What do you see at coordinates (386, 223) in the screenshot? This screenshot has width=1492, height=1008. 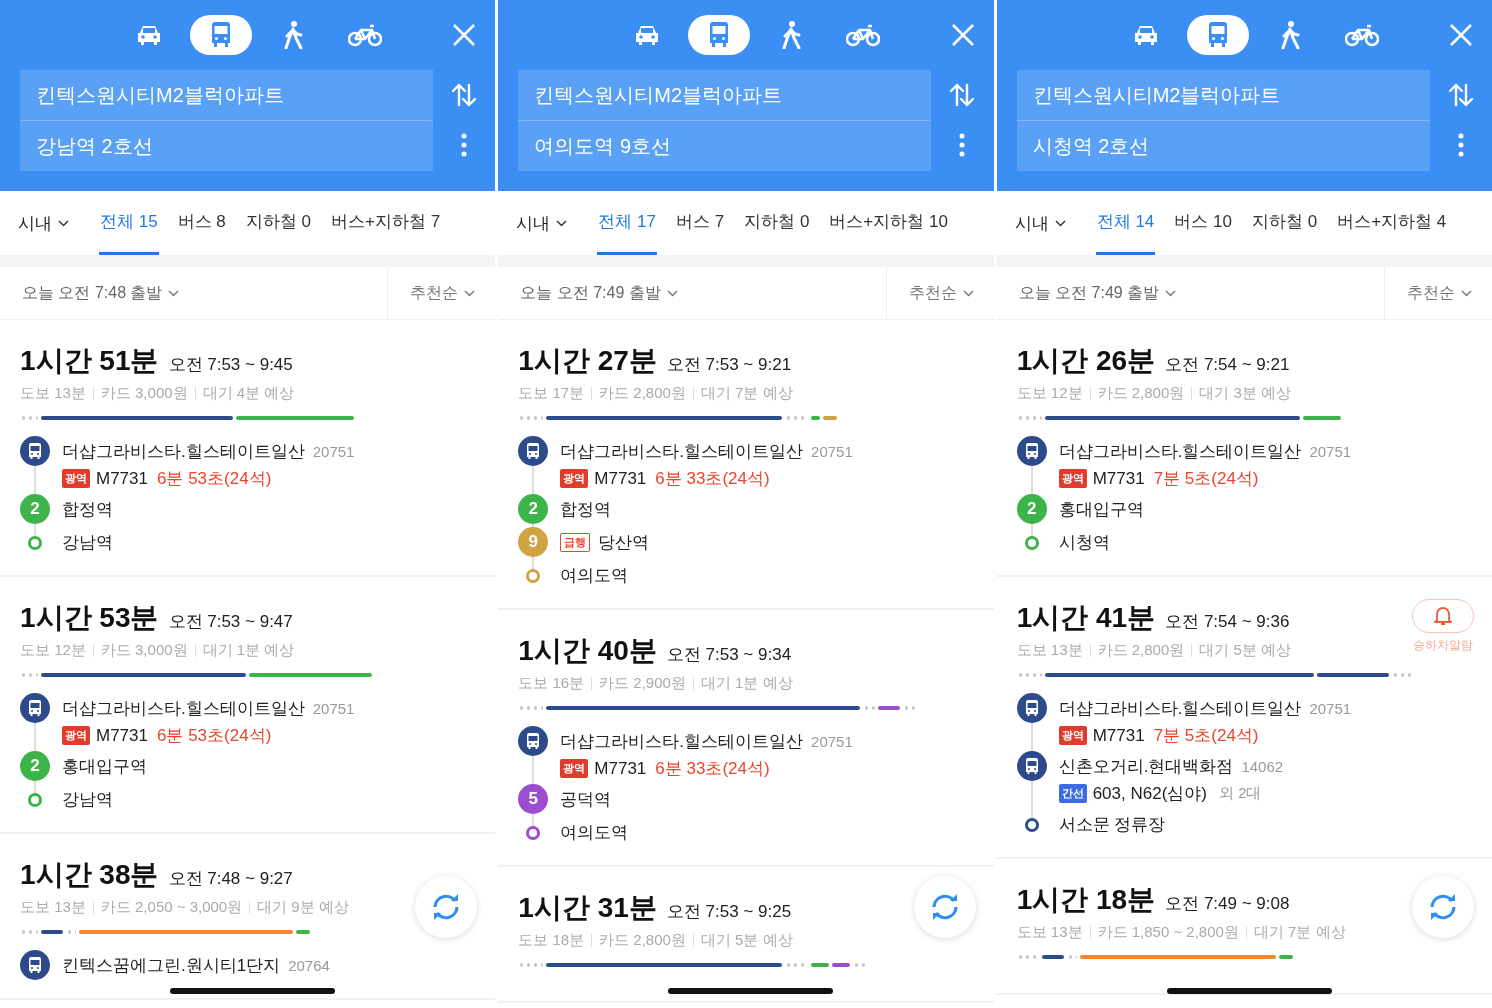 I see `result-tab: 버스+지하철 7` at bounding box center [386, 223].